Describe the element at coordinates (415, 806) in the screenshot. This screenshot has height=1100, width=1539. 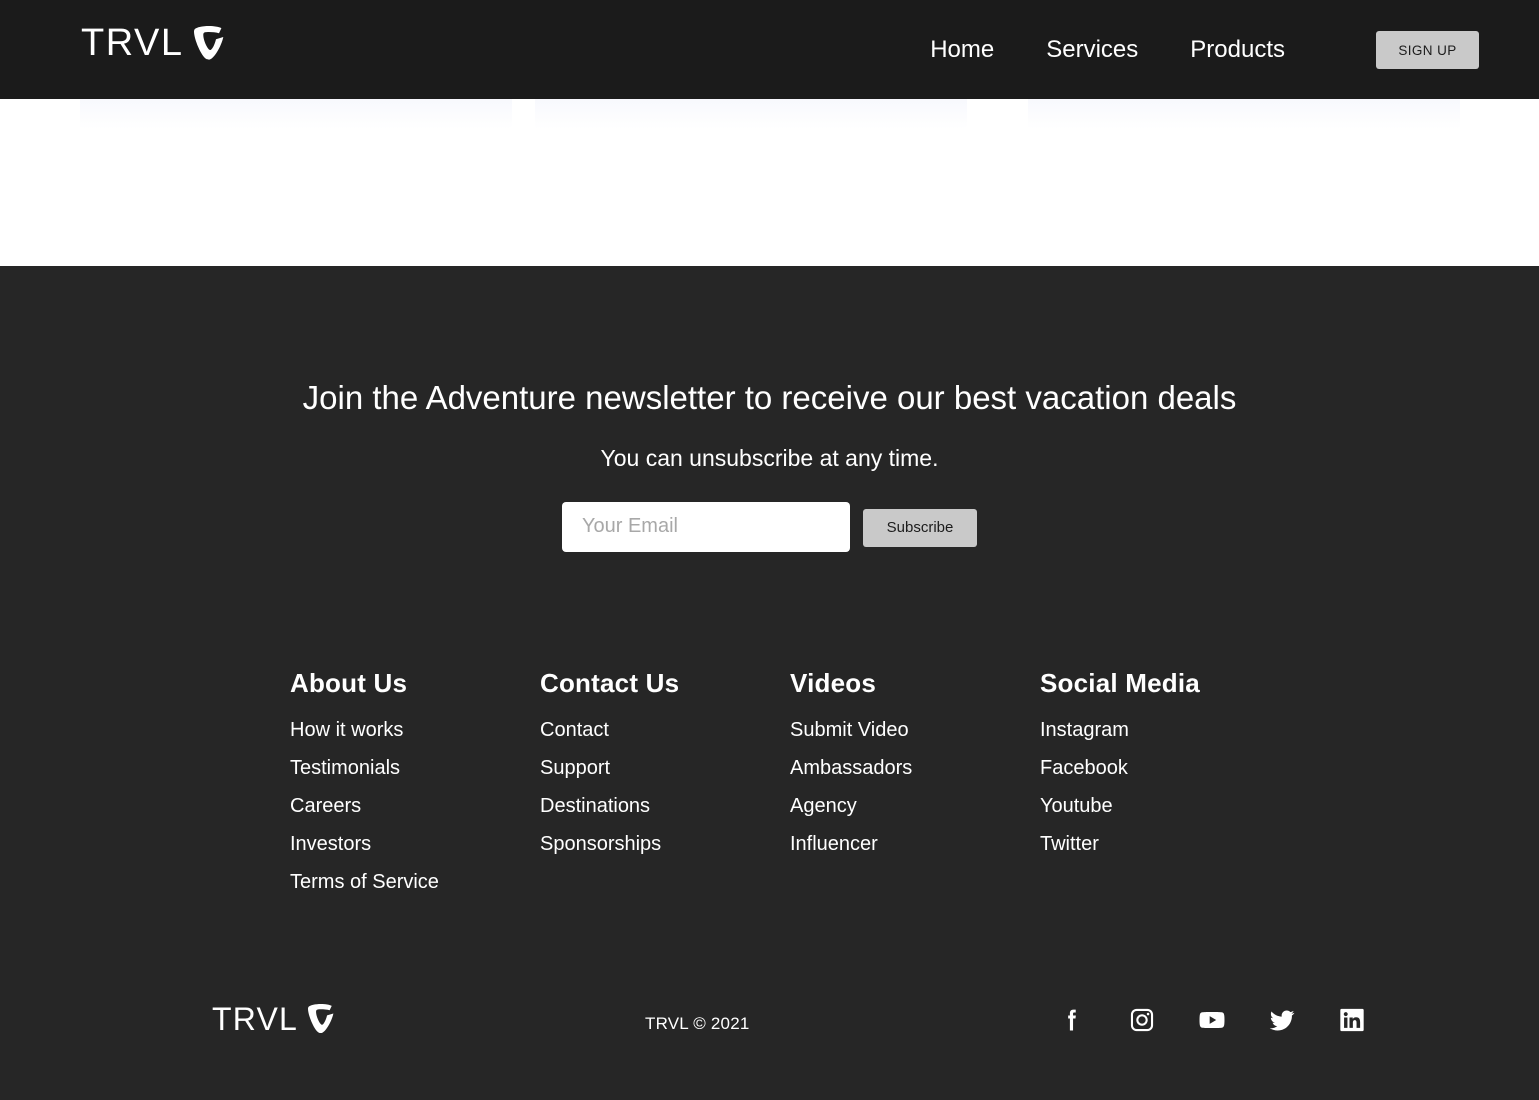
I see `footer-link-careers: Careers` at that location.